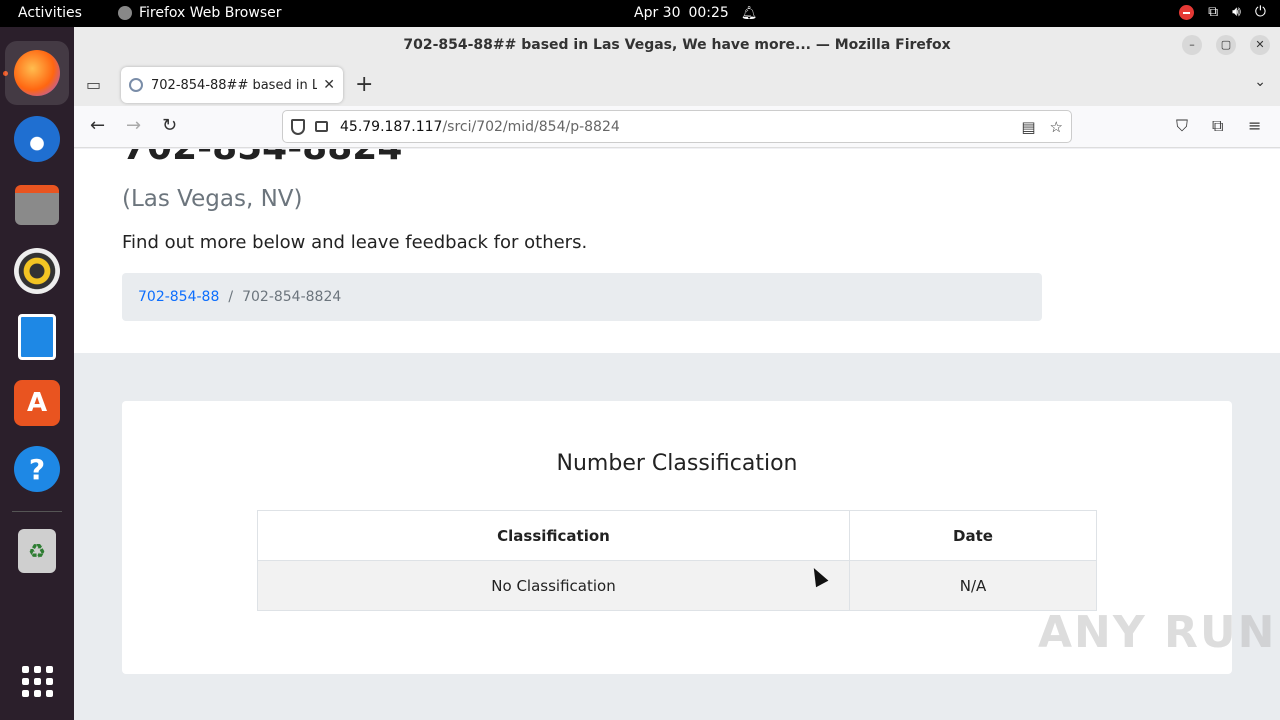 The image size is (1280, 720). What do you see at coordinates (1213, 12) in the screenshot?
I see `network-icon: ⧉` at bounding box center [1213, 12].